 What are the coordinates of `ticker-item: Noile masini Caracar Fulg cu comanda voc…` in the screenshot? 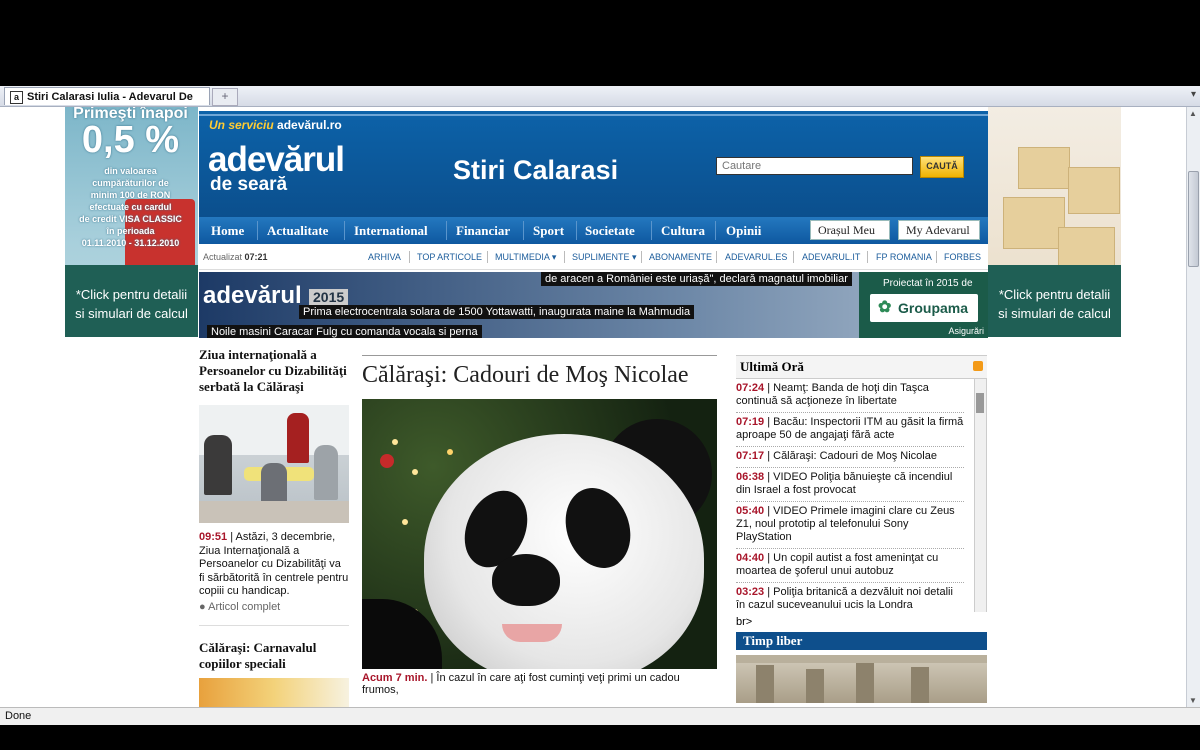 It's located at (344, 331).